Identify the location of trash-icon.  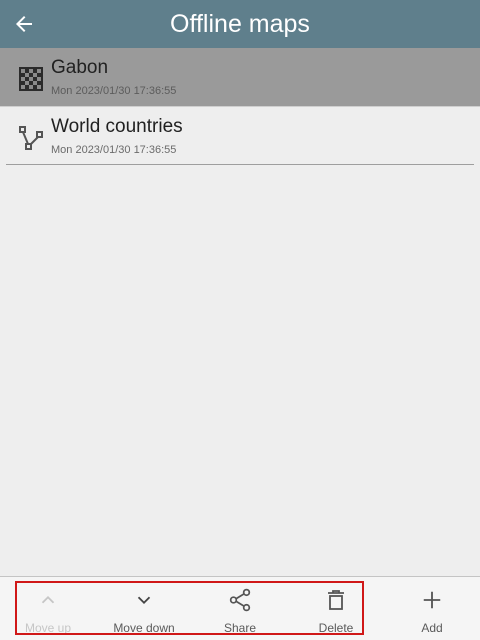
(336, 600).